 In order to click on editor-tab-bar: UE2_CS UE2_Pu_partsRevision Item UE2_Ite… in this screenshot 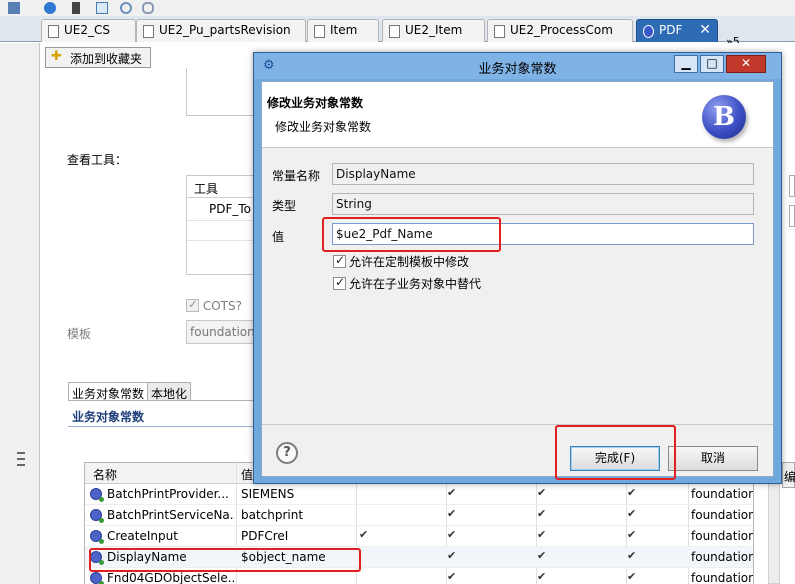, I will do `click(397, 32)`.